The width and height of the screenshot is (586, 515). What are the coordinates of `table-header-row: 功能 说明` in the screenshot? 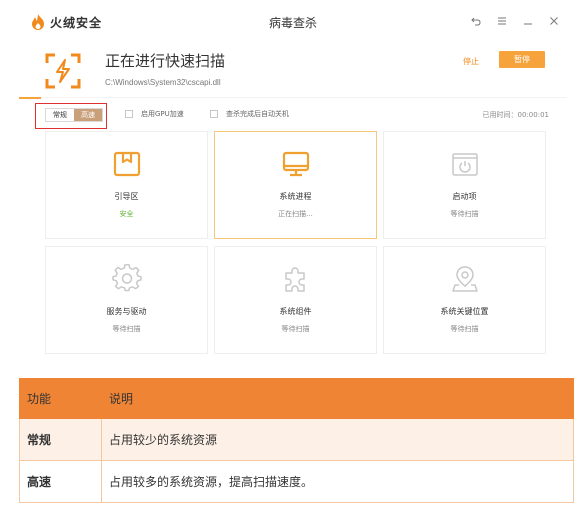 It's located at (296, 398).